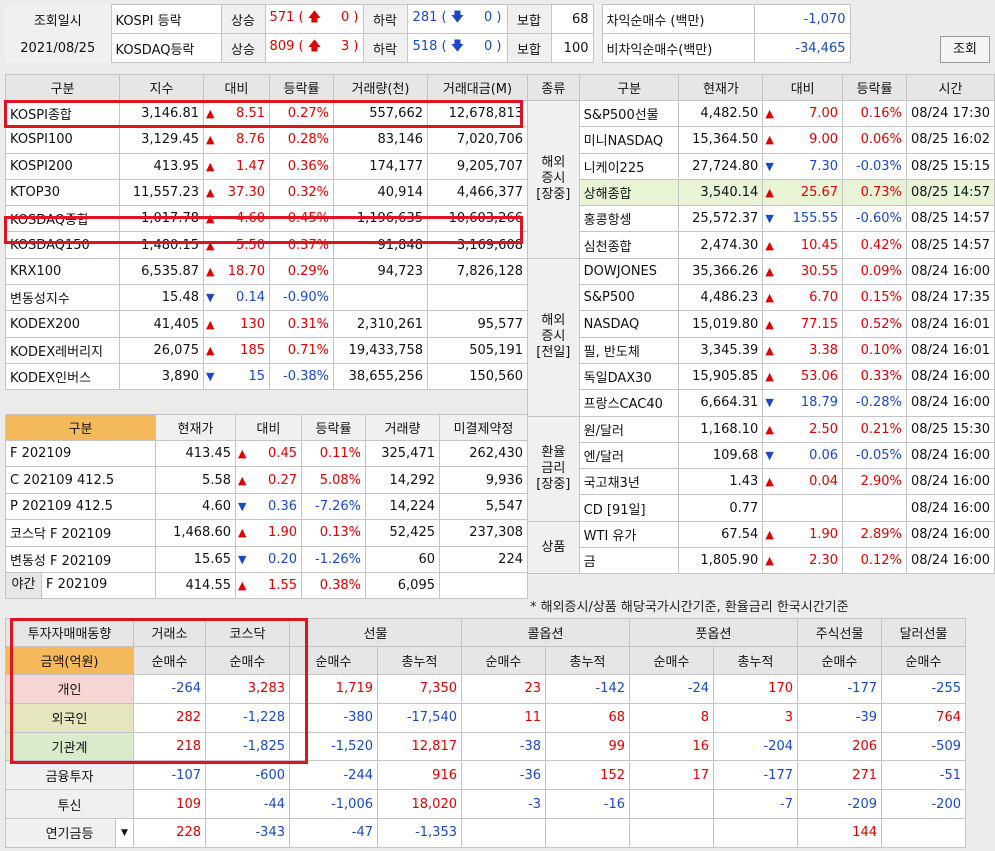 This screenshot has width=995, height=851. What do you see at coordinates (161, 140) in the screenshot?
I see `index-value: 3,129.45` at bounding box center [161, 140].